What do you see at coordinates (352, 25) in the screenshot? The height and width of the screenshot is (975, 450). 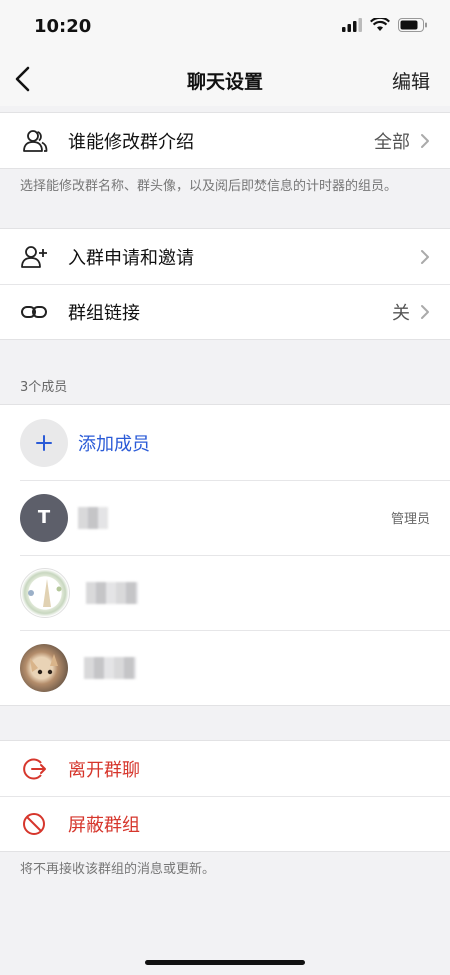 I see `cellular-signal-icon` at bounding box center [352, 25].